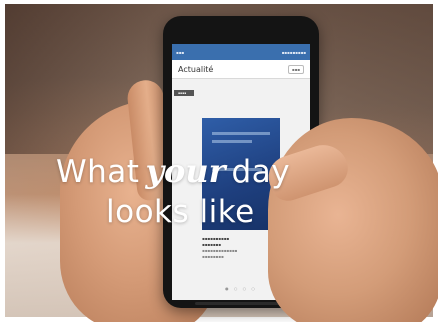 Image resolution: width=438 pixels, height=322 pixels. What do you see at coordinates (241, 69) in the screenshot?
I see `app-section-bar: Actualité ▪▪▪` at bounding box center [241, 69].